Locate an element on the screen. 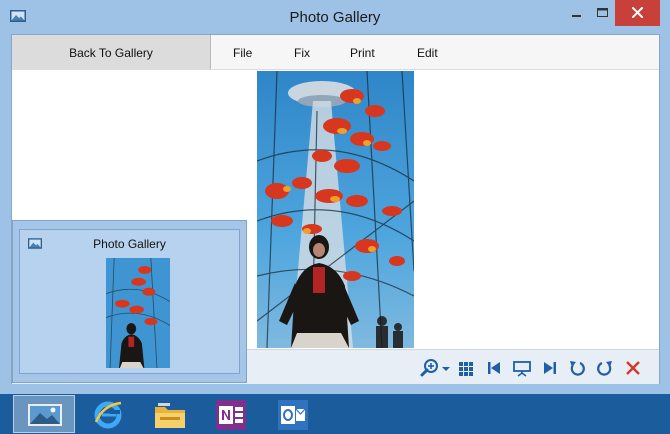 This screenshot has height=434, width=670. photo-image is located at coordinates (335, 209).